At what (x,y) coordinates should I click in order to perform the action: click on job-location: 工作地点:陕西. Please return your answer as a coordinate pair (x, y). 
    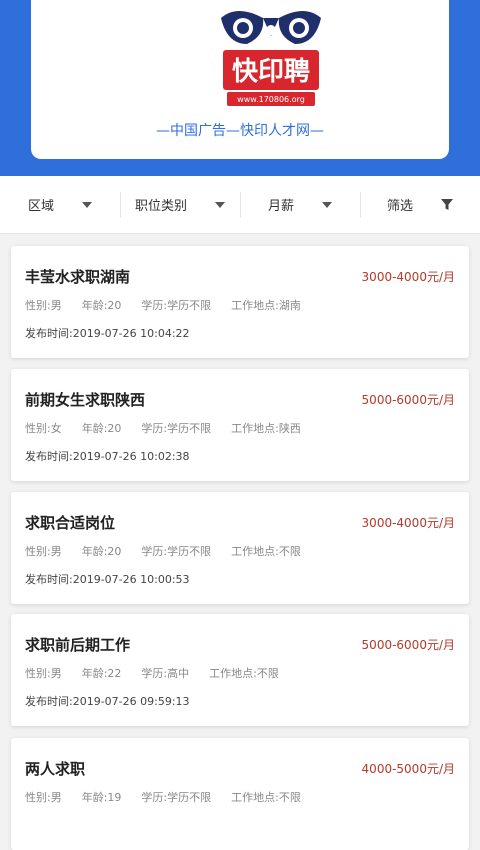
    Looking at the image, I should click on (266, 428).